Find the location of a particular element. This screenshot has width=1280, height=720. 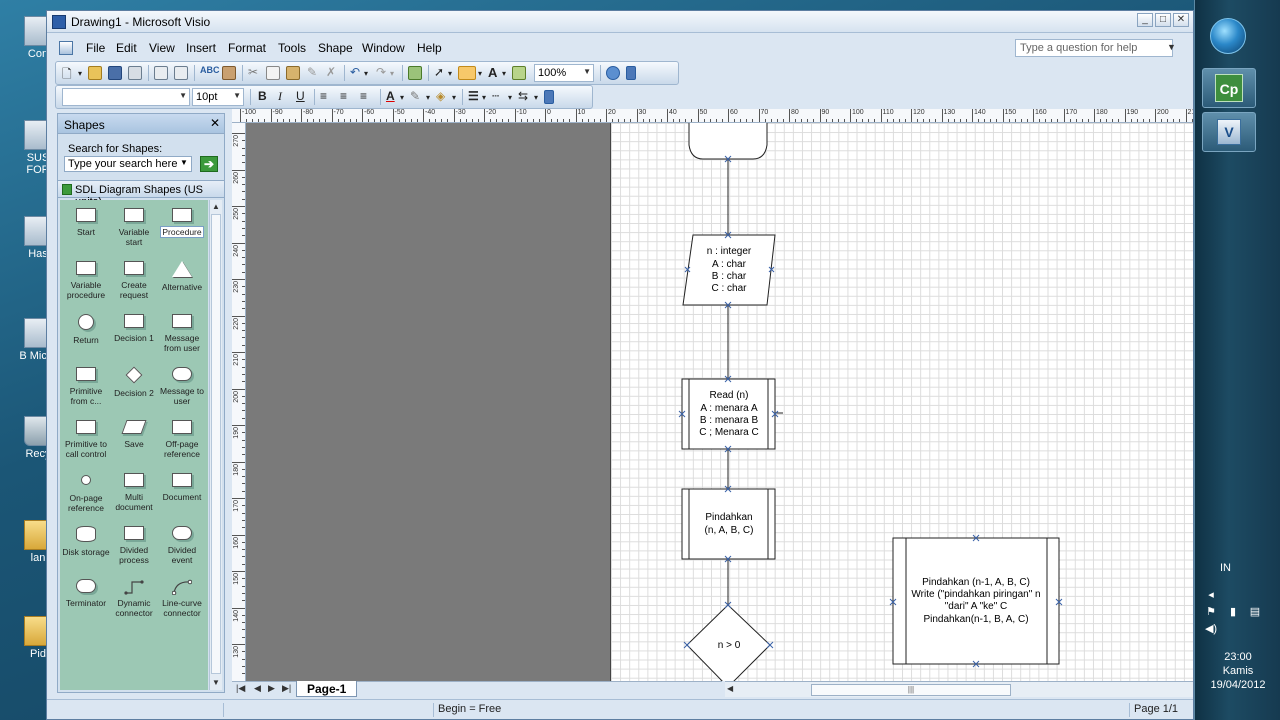

title-bar: Drawing1 - Microsoft Visio _ □ ✕ is located at coordinates (620, 22).